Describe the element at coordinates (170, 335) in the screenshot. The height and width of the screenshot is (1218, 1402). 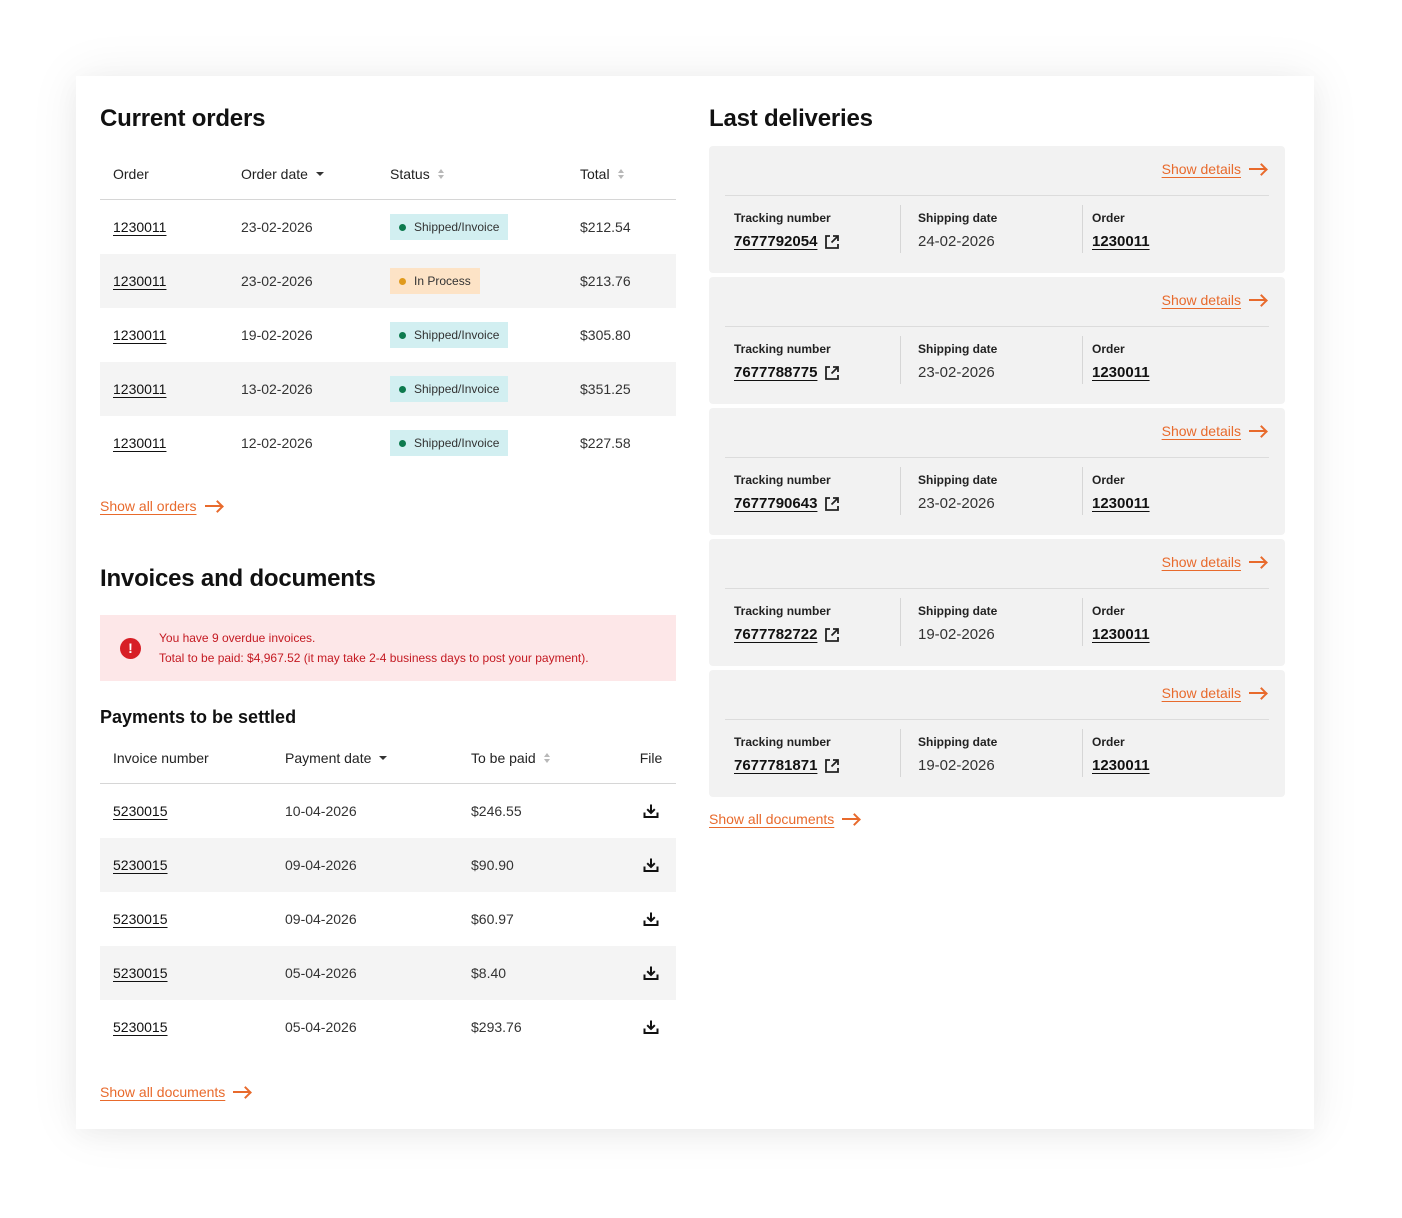
I see `order-cell: 1230011` at that location.